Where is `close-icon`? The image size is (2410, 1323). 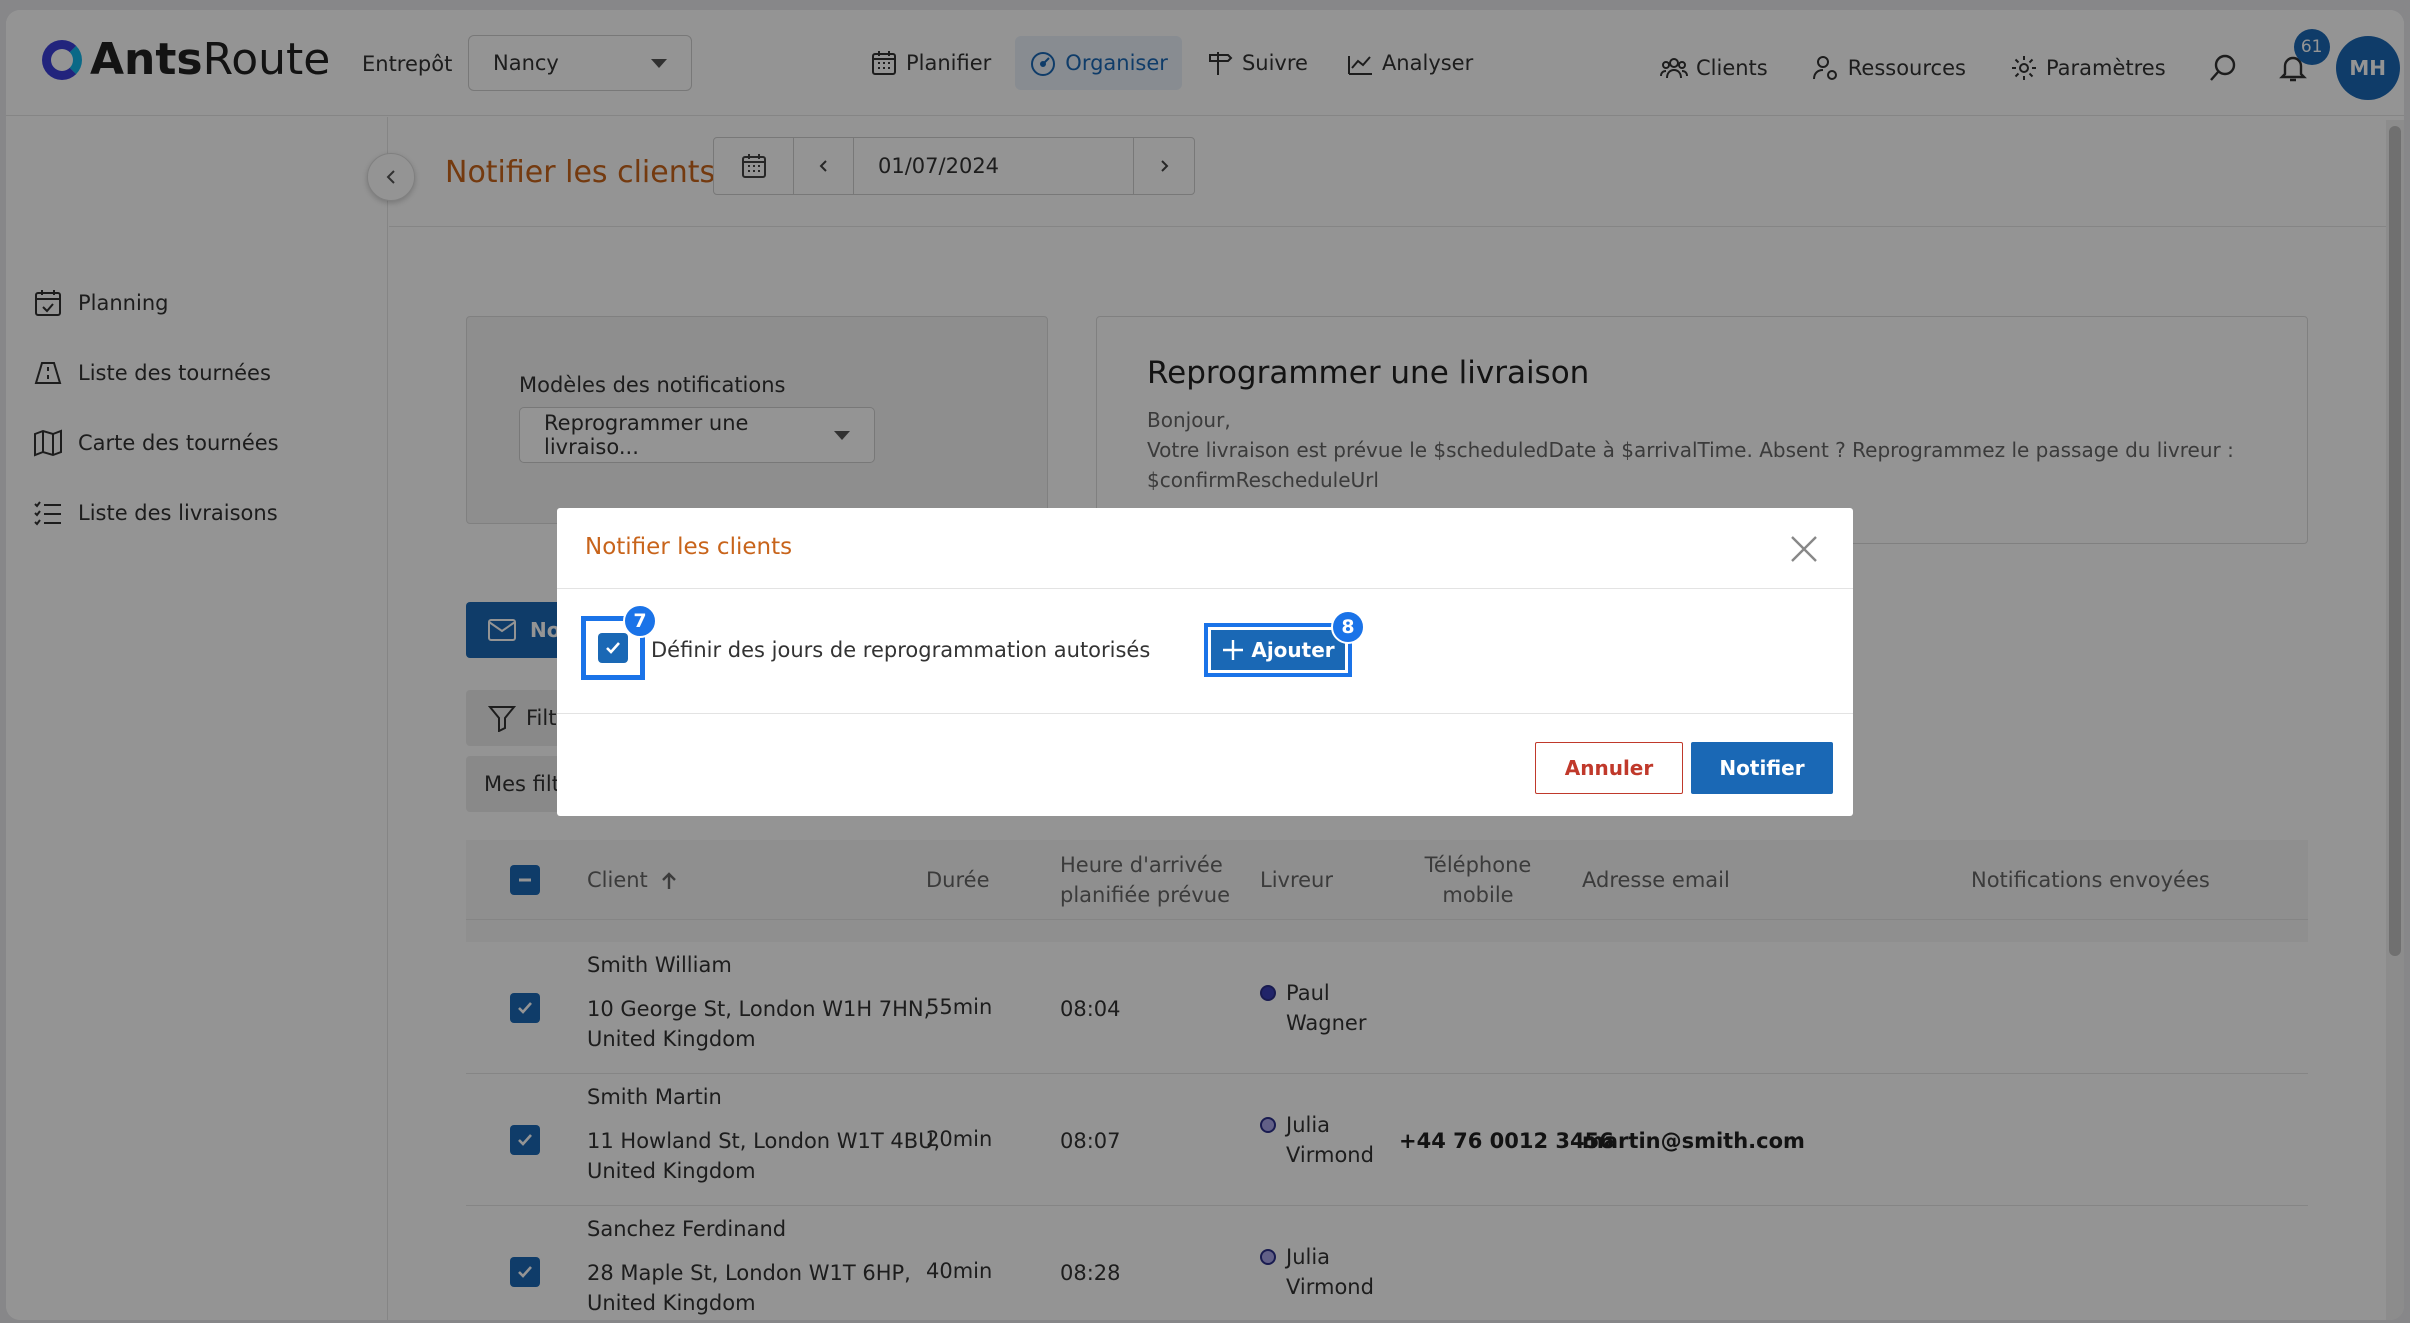 close-icon is located at coordinates (1804, 549).